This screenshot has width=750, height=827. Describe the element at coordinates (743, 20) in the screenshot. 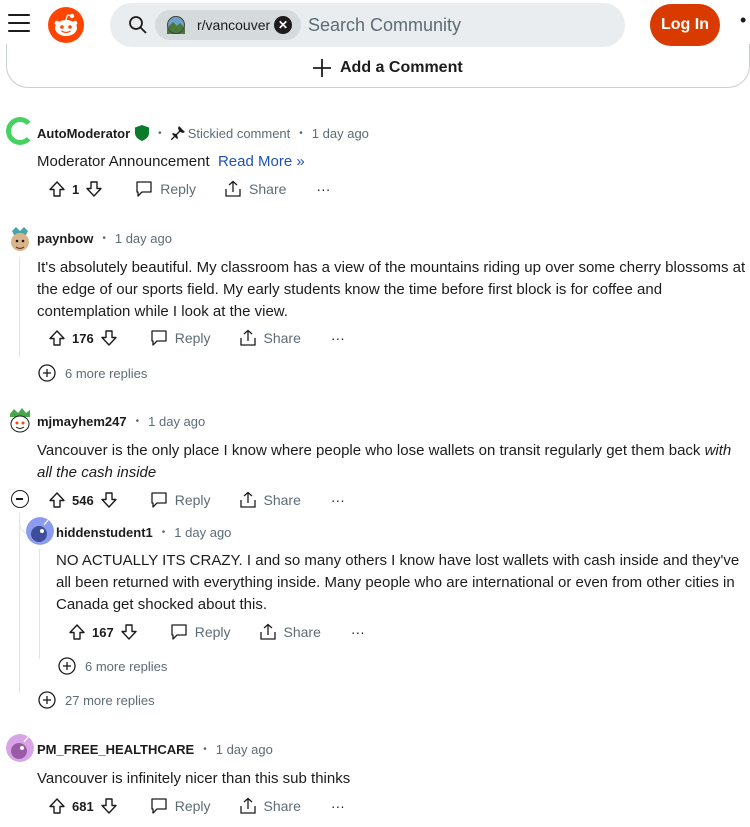

I see `overflow-menu-icon: •` at that location.